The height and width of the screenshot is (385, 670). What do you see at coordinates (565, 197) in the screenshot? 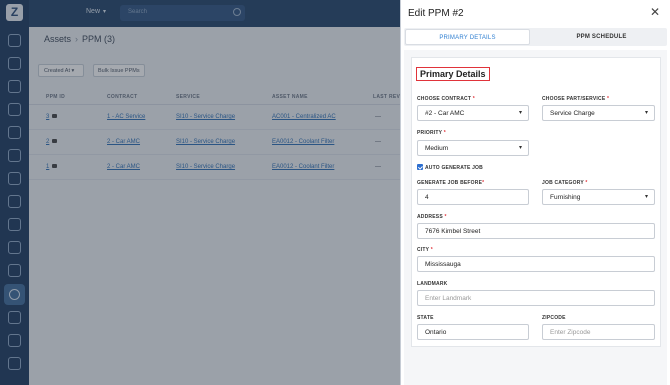
I see `job-category-value: Furnishing` at bounding box center [565, 197].